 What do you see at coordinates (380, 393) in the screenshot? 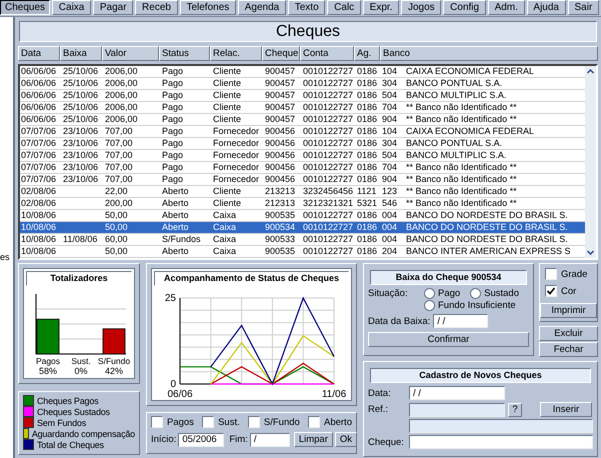
I see `field-label: Data:` at bounding box center [380, 393].